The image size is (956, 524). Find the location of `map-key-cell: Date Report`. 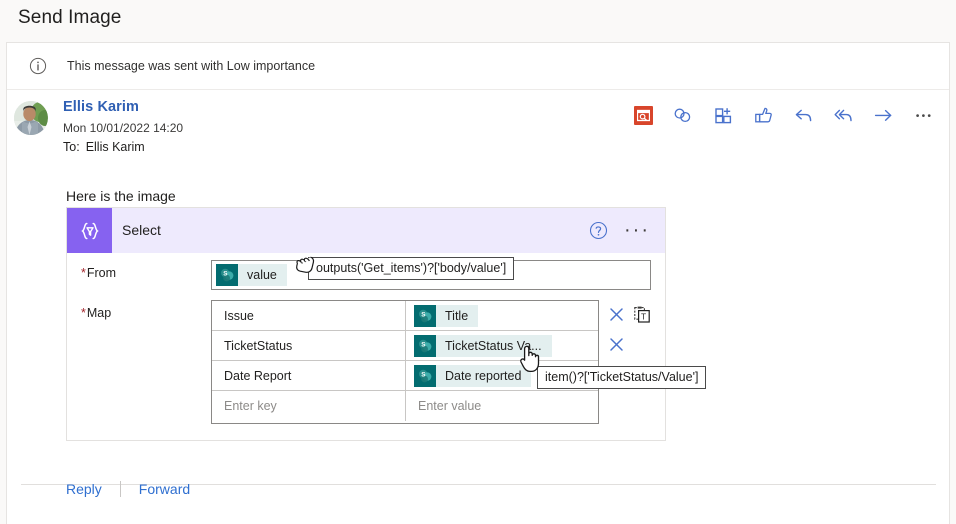

map-key-cell: Date Report is located at coordinates (309, 375).